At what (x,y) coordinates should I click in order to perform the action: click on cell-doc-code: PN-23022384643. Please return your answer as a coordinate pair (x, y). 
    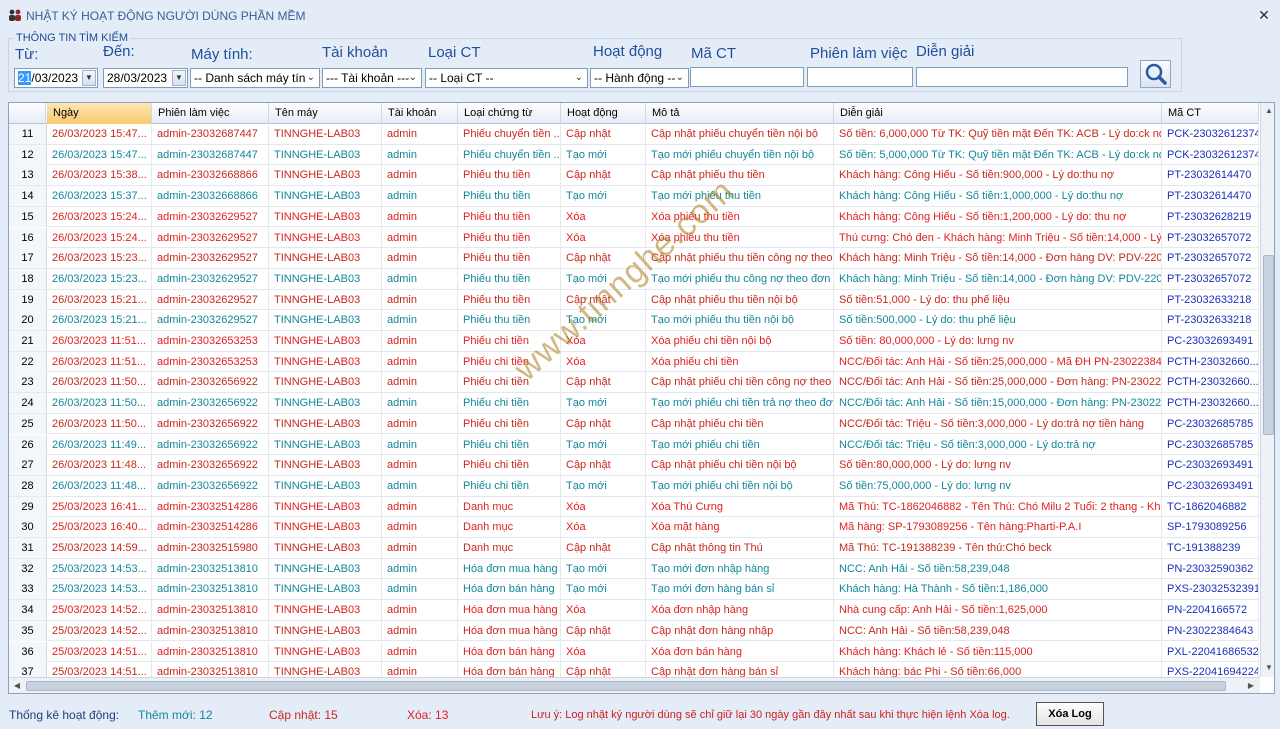
    Looking at the image, I should click on (1210, 630).